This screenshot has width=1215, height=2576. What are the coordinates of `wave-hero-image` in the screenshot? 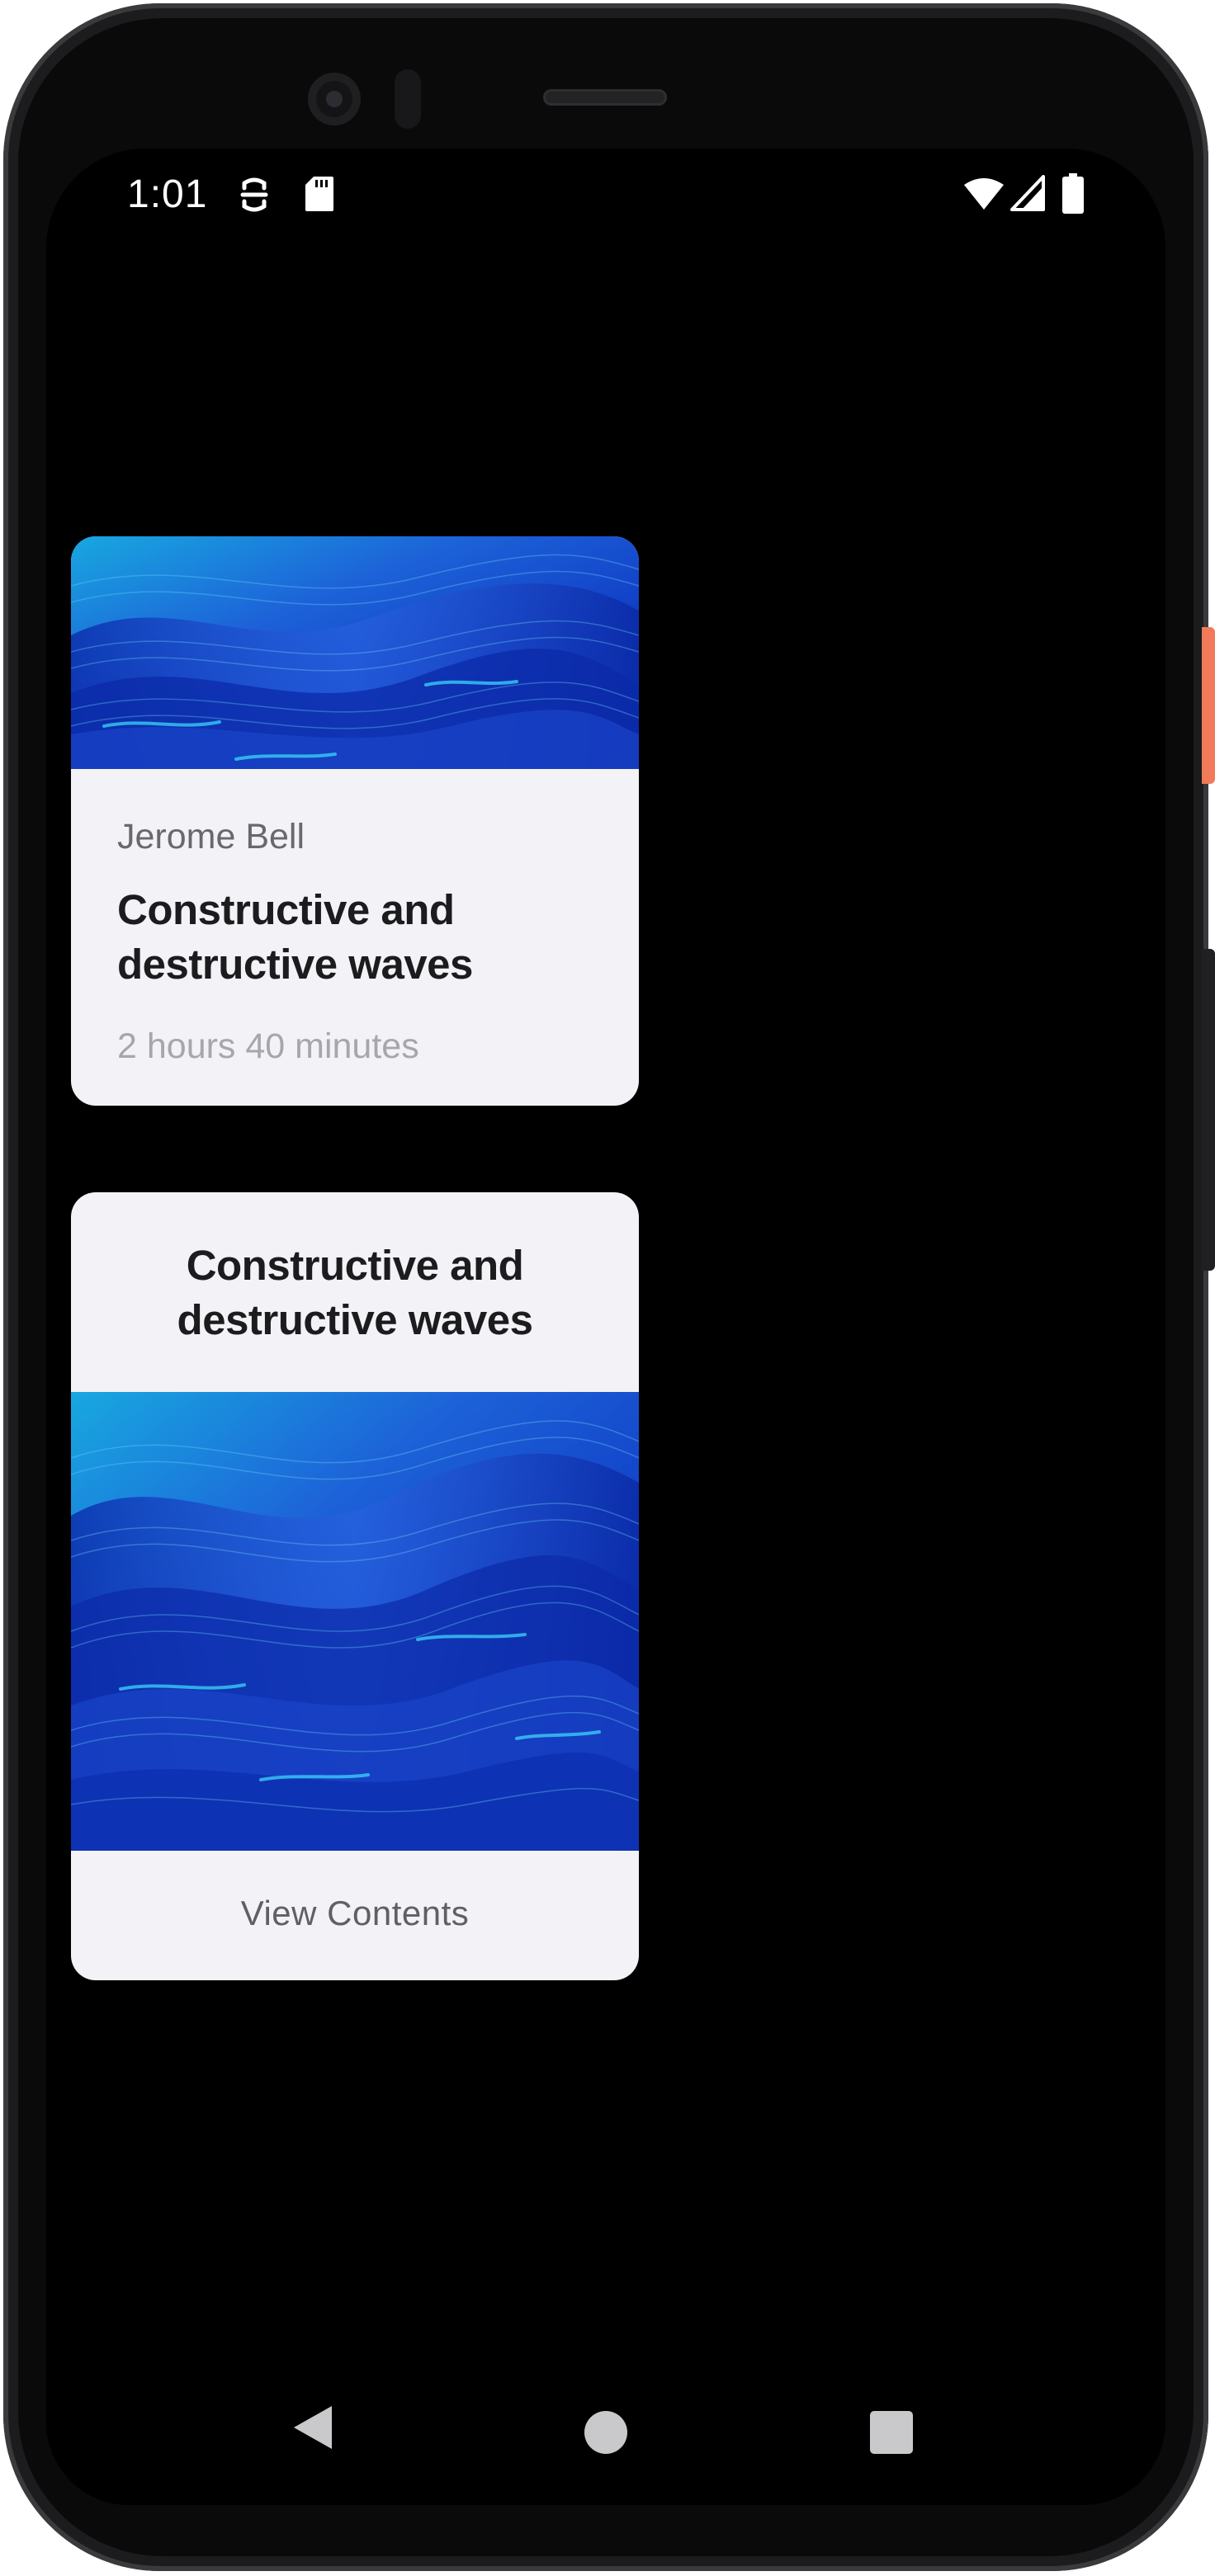 It's located at (355, 1621).